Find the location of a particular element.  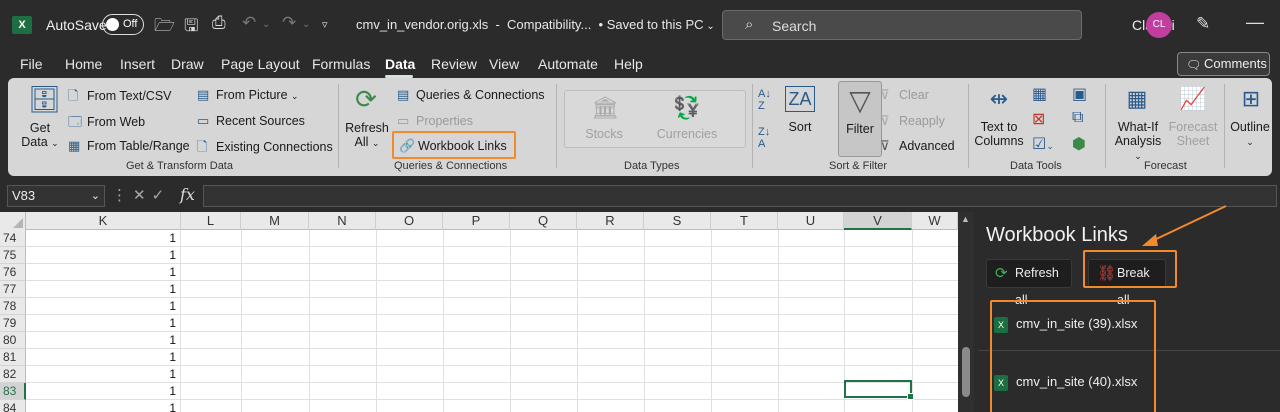

redo-icon: ↷ is located at coordinates (289, 23).